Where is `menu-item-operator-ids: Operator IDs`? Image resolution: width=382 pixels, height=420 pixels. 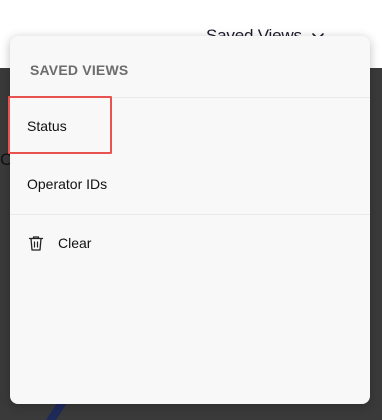 menu-item-operator-ids: Operator IDs is located at coordinates (190, 184).